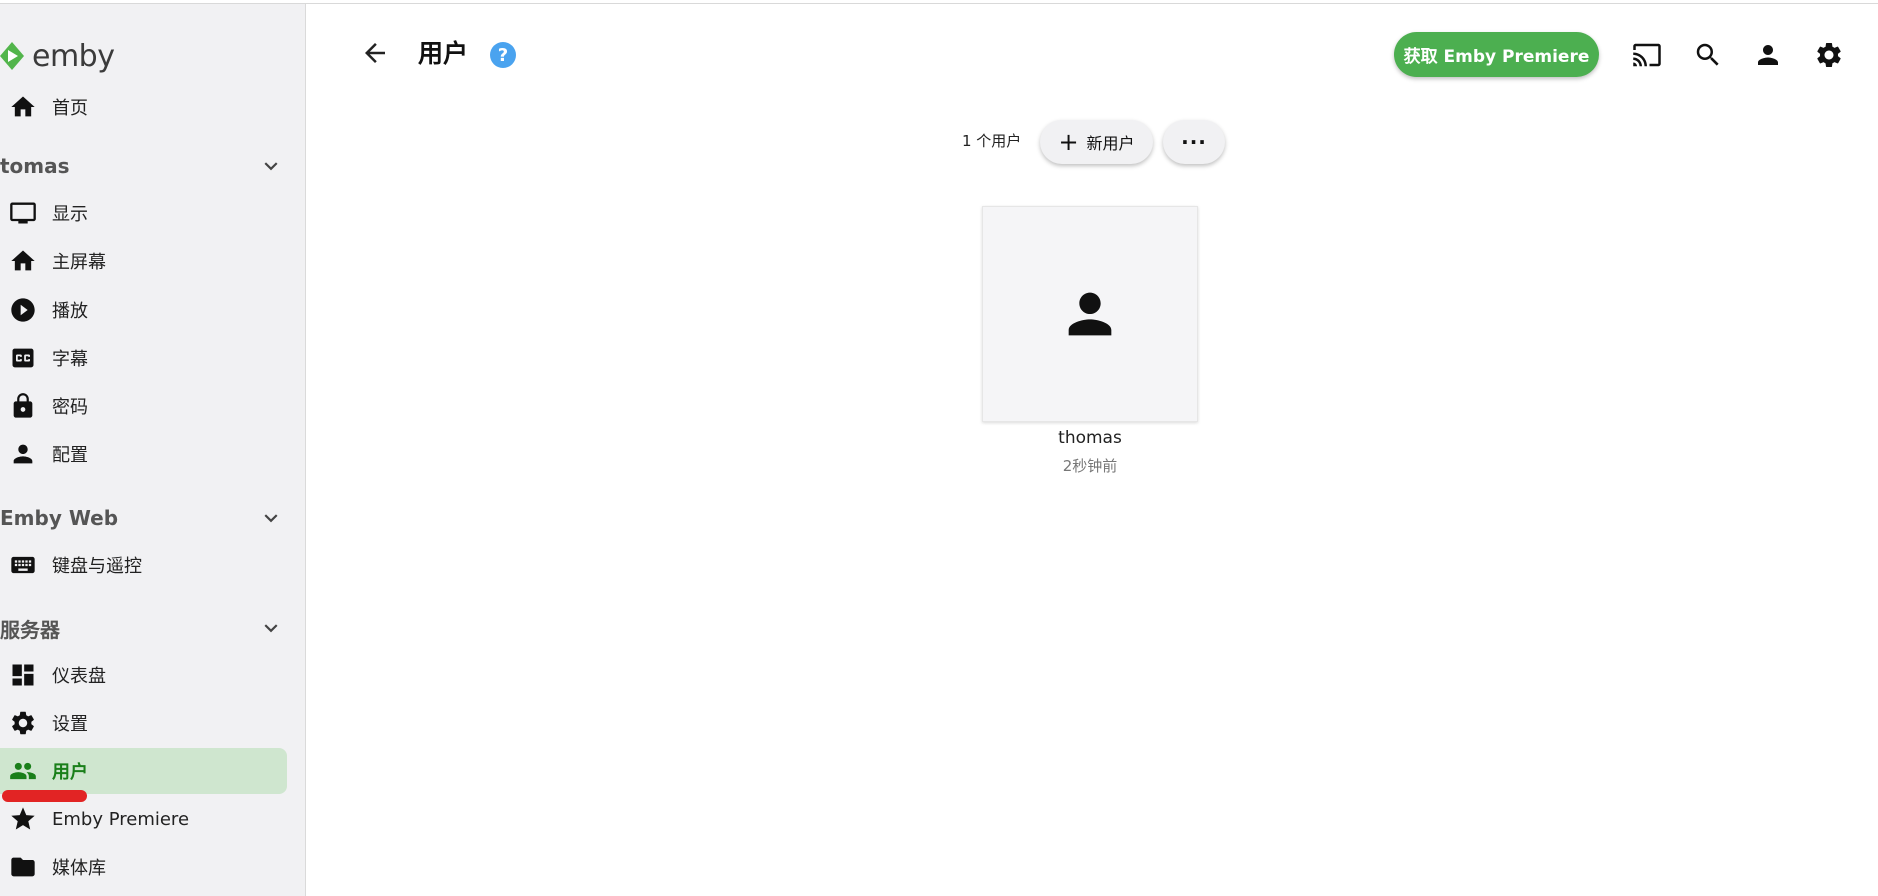 The height and width of the screenshot is (896, 1878). Describe the element at coordinates (143, 867) in the screenshot. I see `sidebar-item-library: 媒体库` at that location.